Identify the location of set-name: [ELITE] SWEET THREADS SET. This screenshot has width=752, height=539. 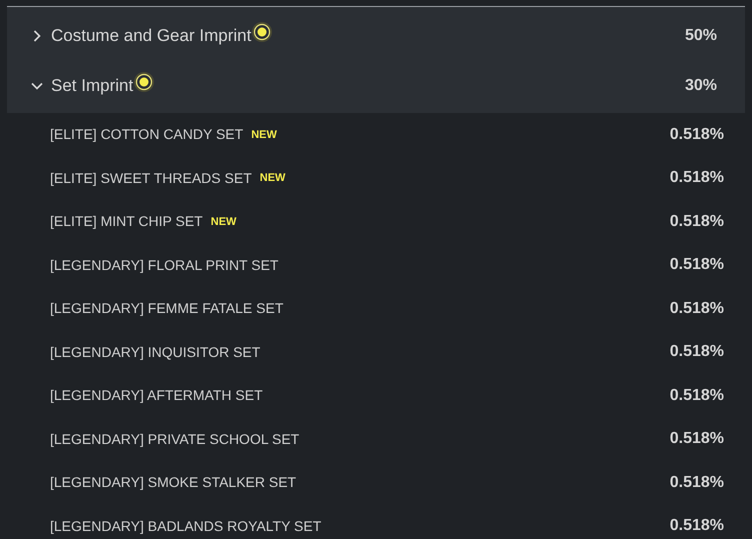
(151, 178).